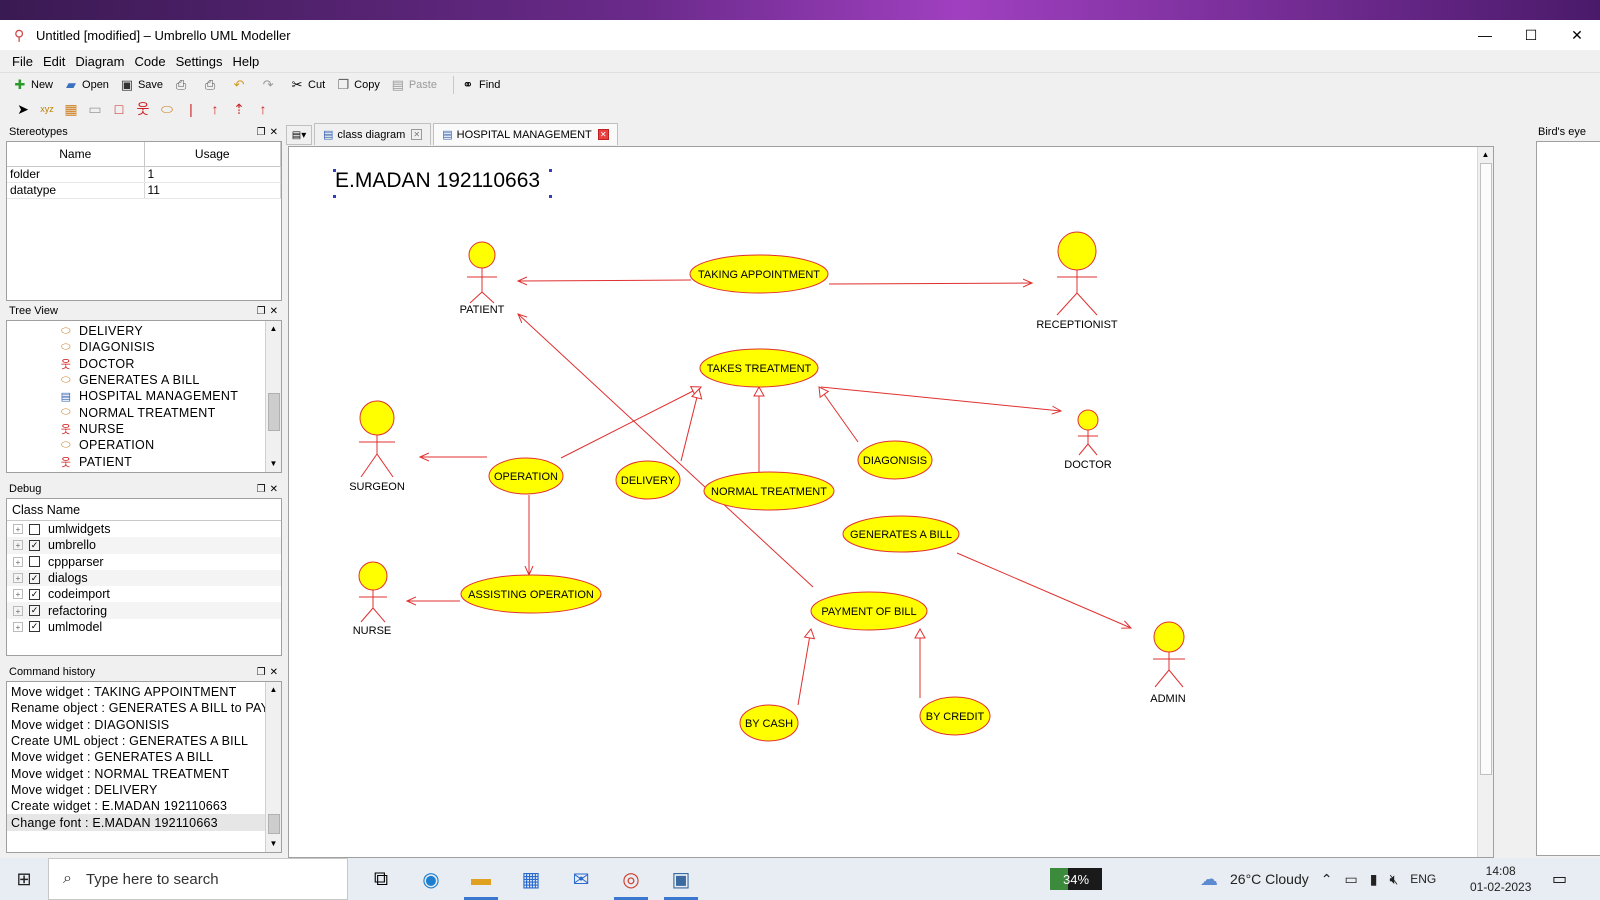 The height and width of the screenshot is (900, 1600). What do you see at coordinates (526, 476) in the screenshot?
I see `use-case-operation: OPERATION` at bounding box center [526, 476].